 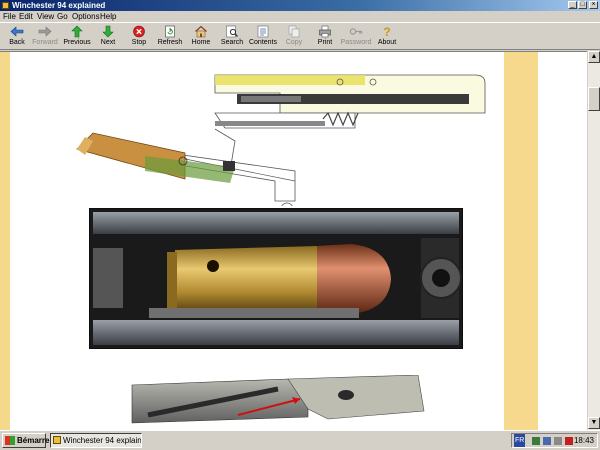 I want to click on forward-button: Forward, so click(x=45, y=37).